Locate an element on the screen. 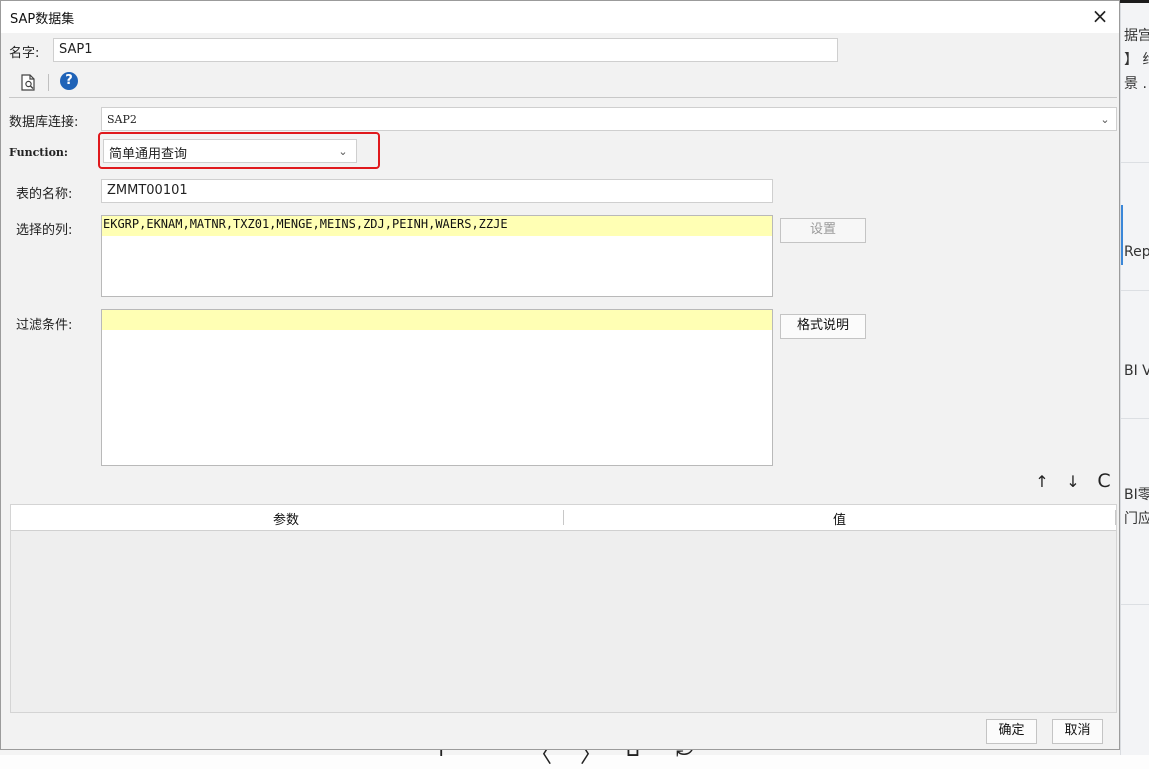  filter-textarea is located at coordinates (437, 387).